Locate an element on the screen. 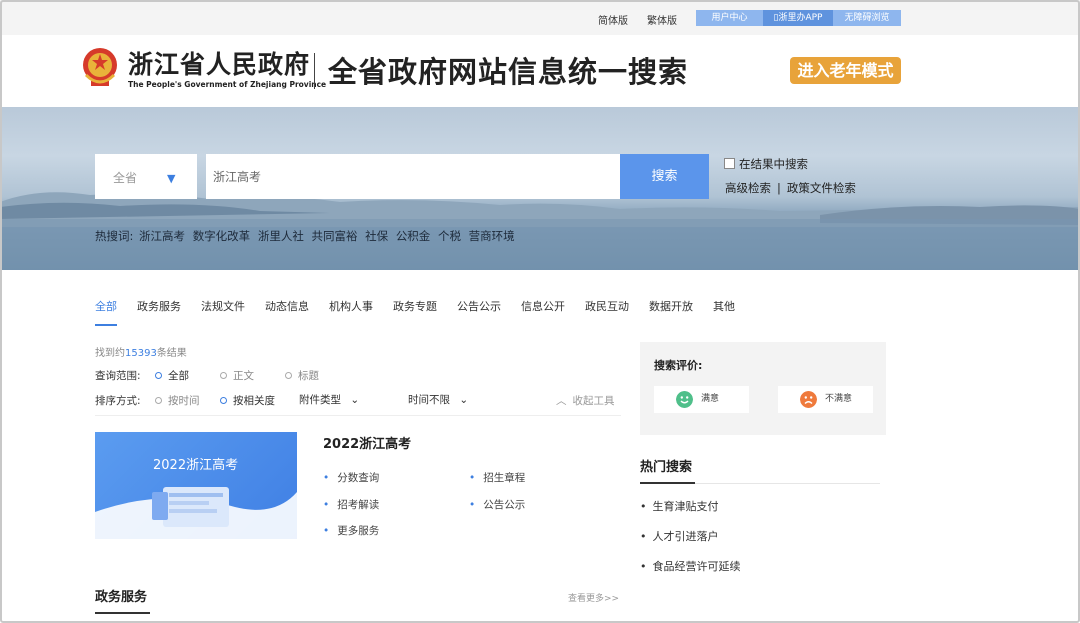 The image size is (1080, 623). tab-announcements: 公告公示 is located at coordinates (479, 306).